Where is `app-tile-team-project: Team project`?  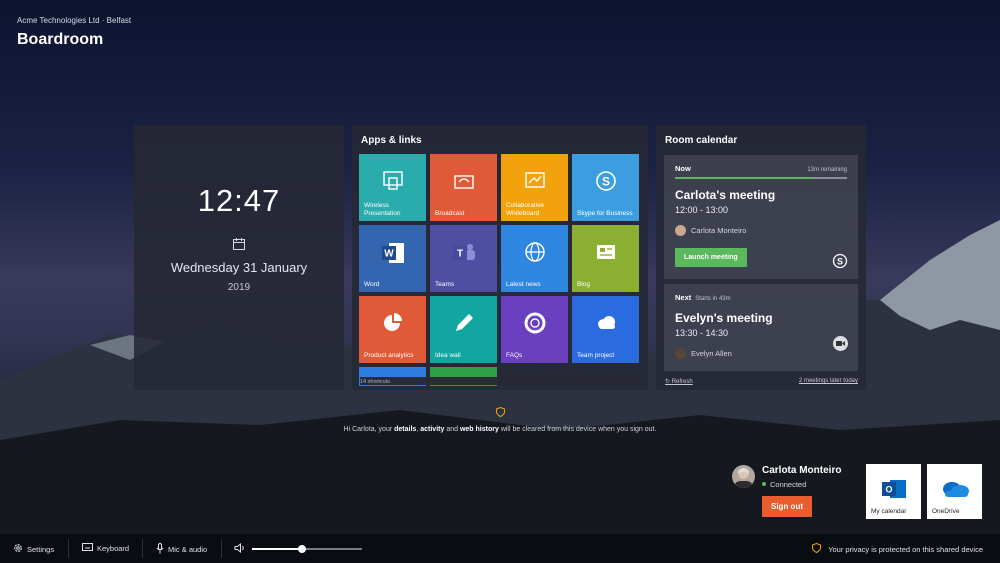 app-tile-team-project: Team project is located at coordinates (605, 329).